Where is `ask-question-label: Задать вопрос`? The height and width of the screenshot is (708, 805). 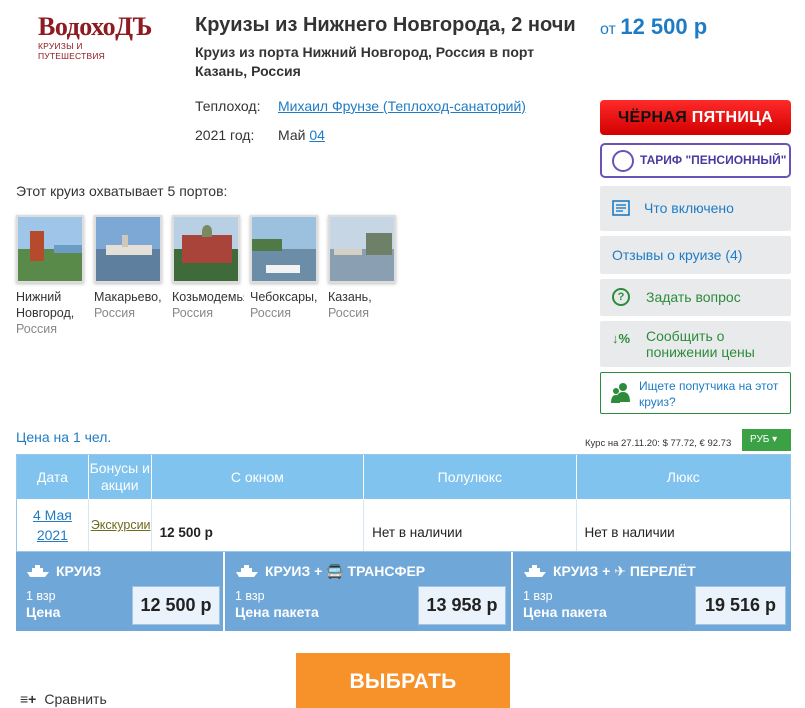 ask-question-label: Задать вопрос is located at coordinates (693, 297).